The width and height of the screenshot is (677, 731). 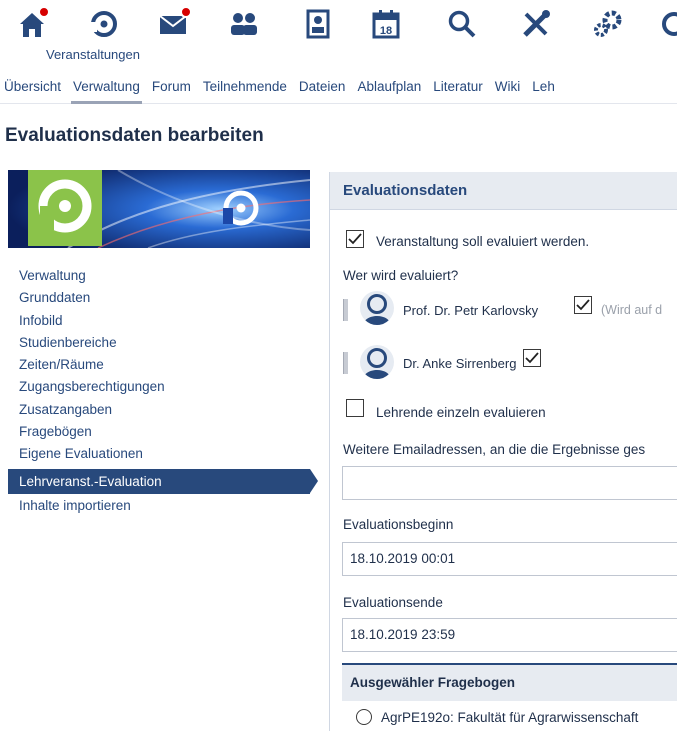 I want to click on questionnaire-header: Ausgewähler Fragebogen, so click(x=509, y=682).